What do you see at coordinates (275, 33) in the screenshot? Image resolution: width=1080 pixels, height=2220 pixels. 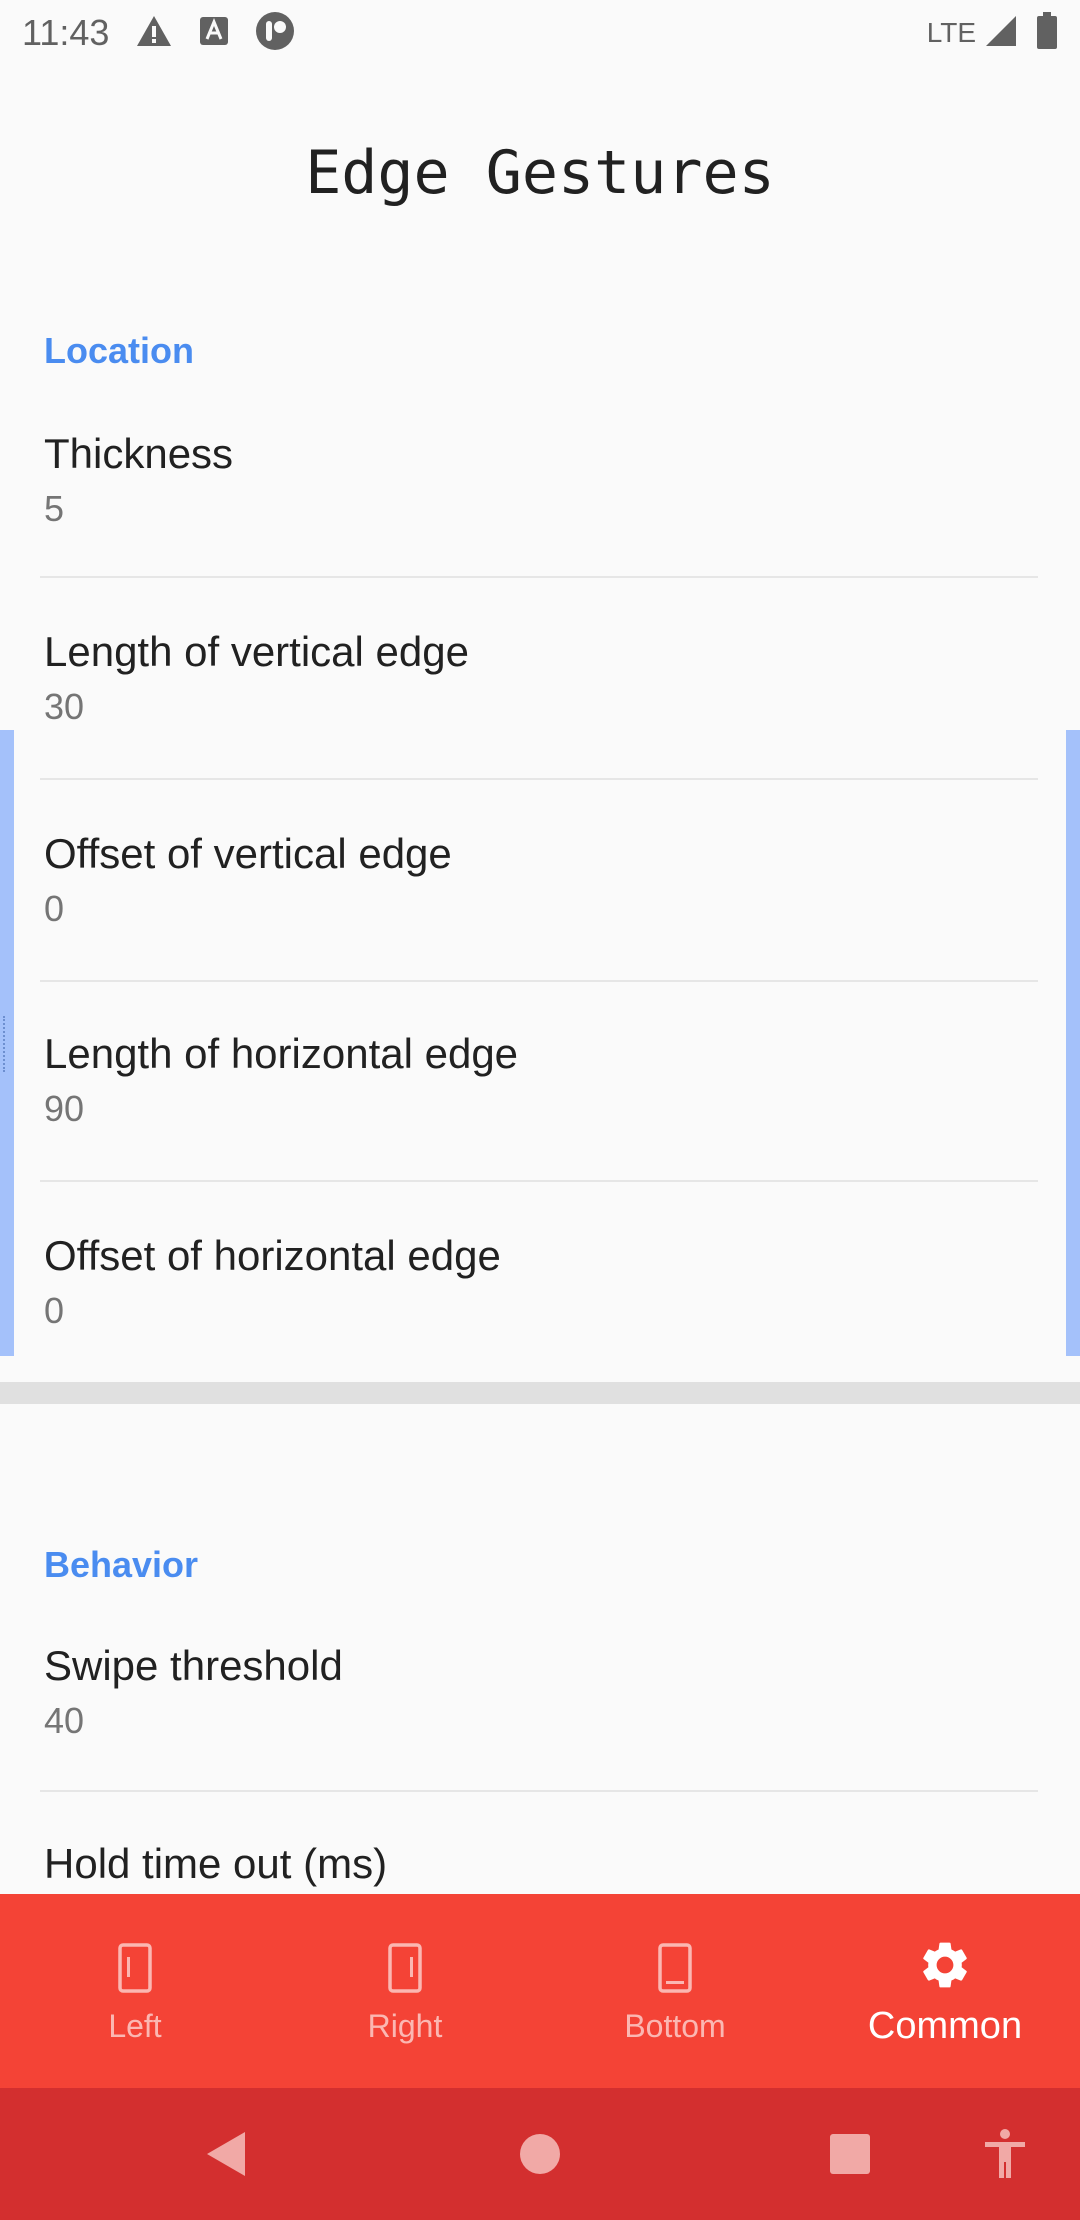 I see `app-icon` at bounding box center [275, 33].